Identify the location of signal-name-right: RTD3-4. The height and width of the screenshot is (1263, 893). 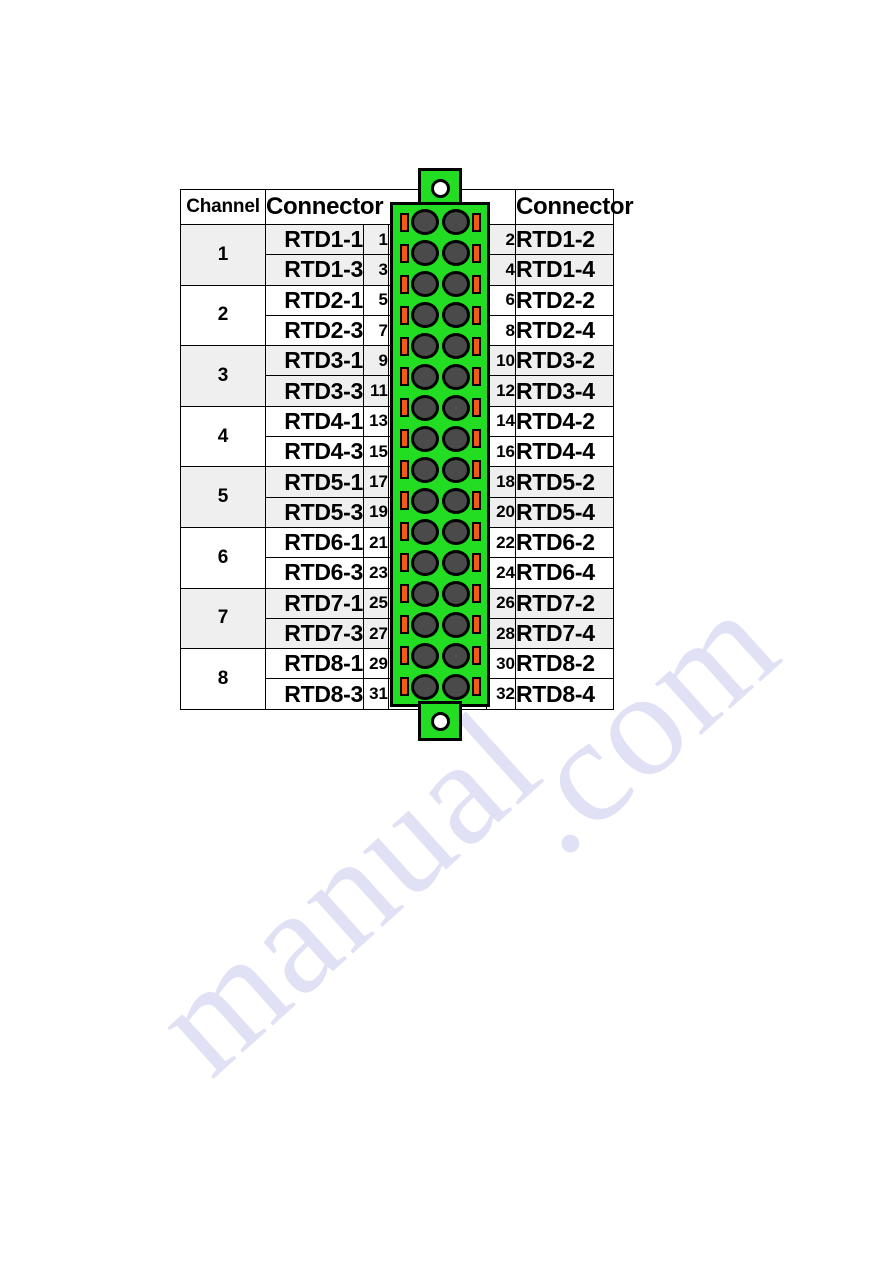
(564, 391).